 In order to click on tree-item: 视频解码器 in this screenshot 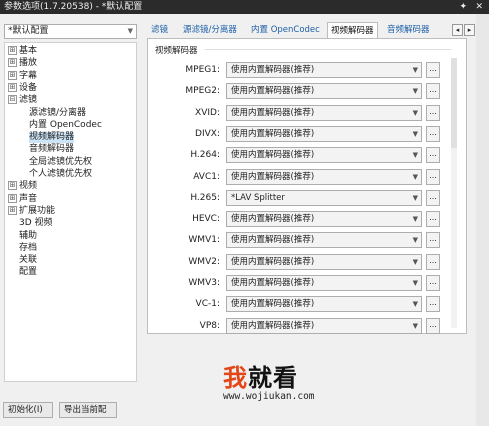, I will do `click(52, 138)`.